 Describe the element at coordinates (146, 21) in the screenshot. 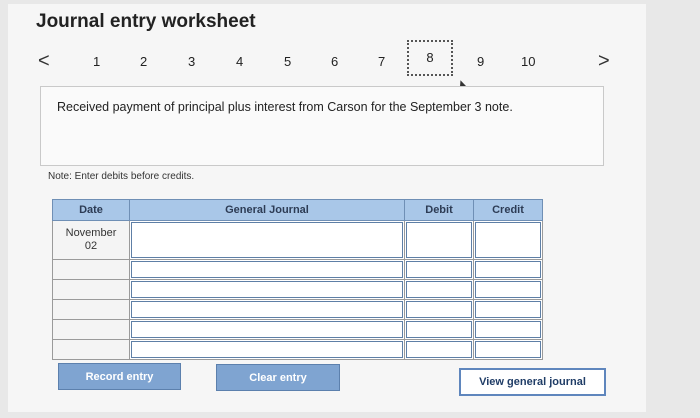

I see `page-title: Journal entry worksheet` at that location.